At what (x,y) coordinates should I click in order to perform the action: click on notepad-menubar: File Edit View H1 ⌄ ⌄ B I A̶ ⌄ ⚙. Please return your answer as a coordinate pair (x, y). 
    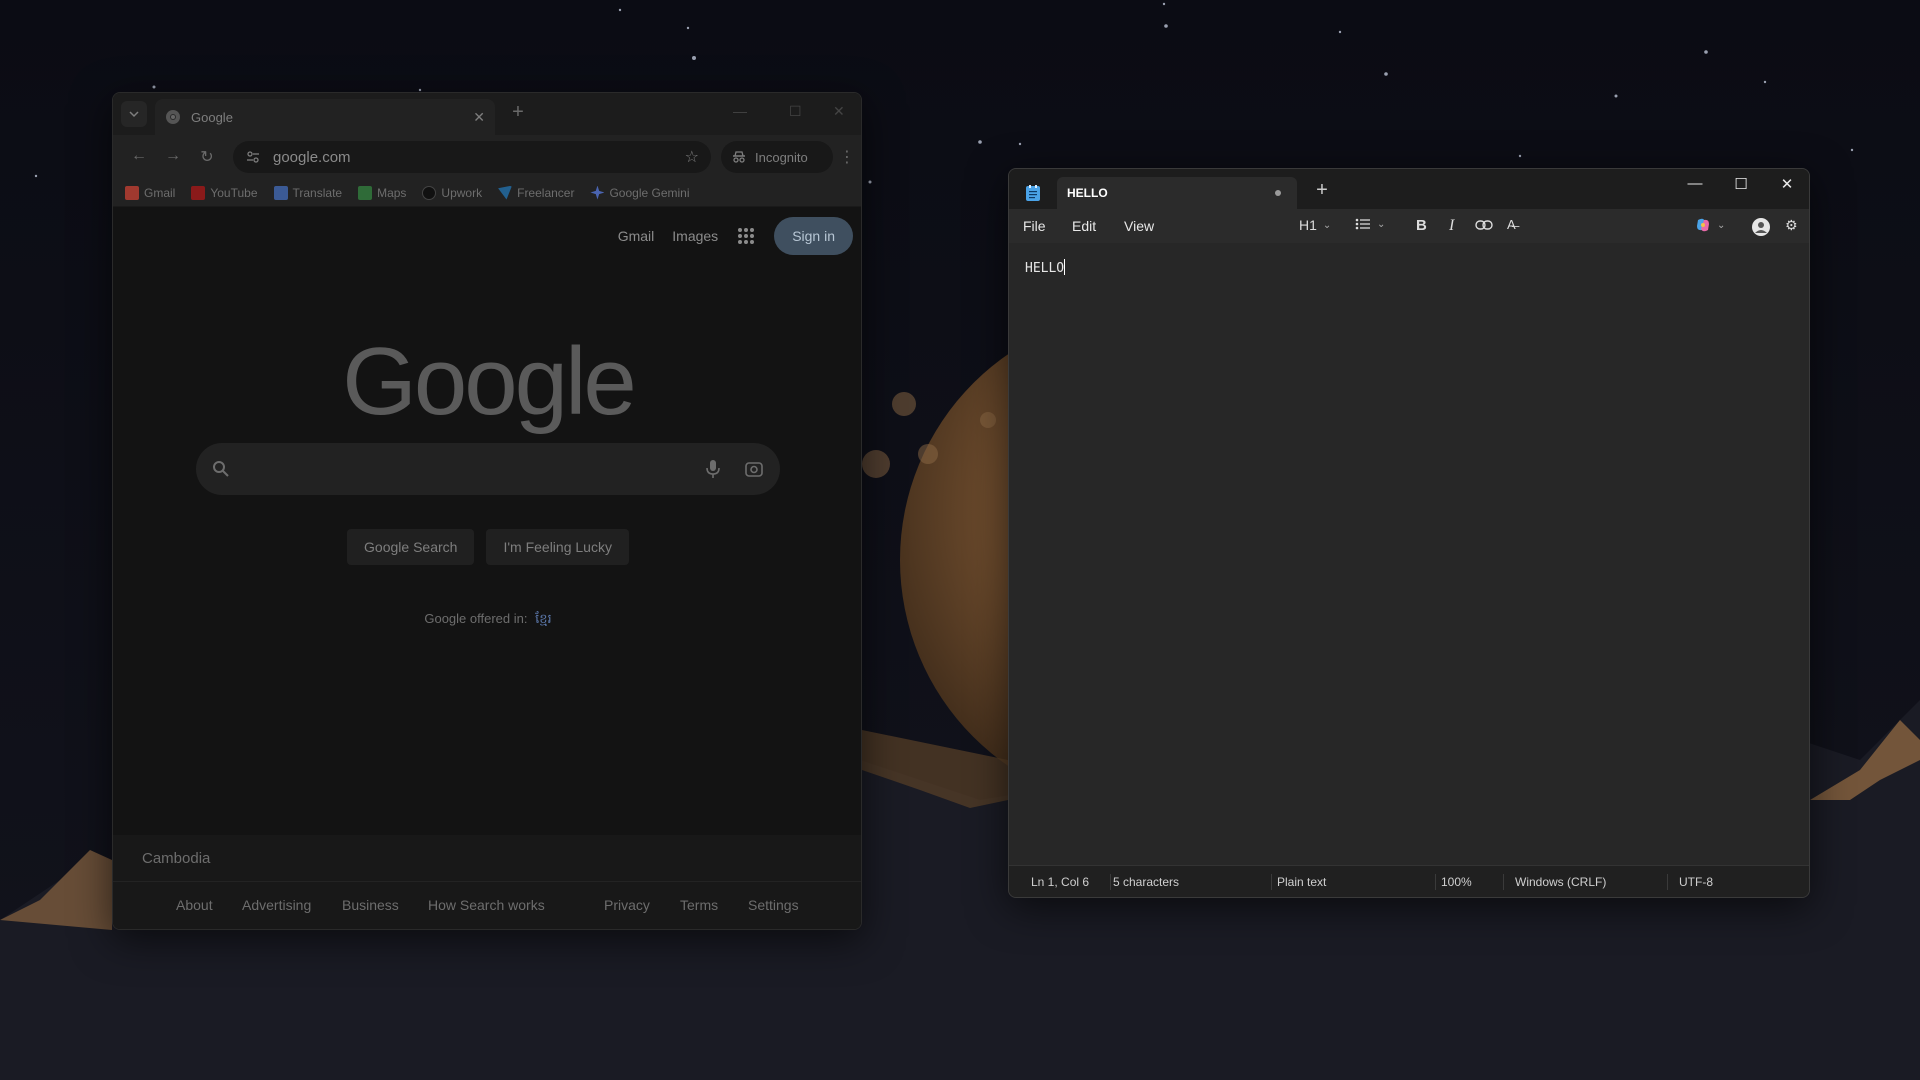
    Looking at the image, I should click on (1409, 226).